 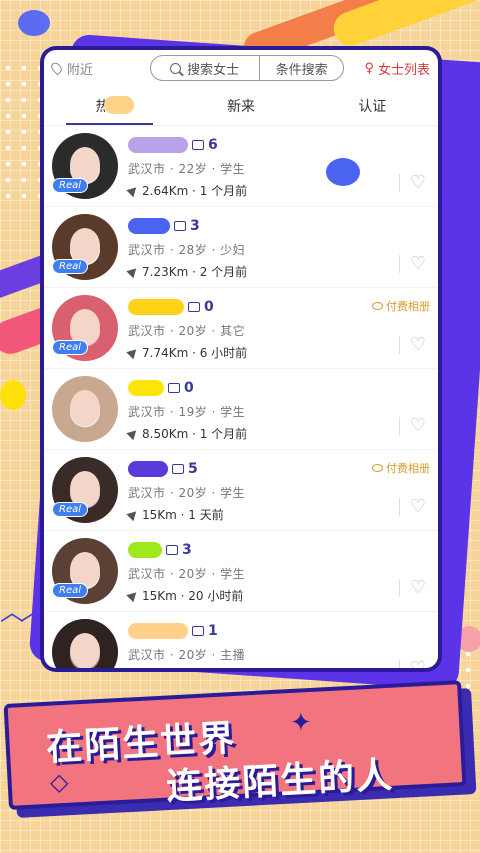 What do you see at coordinates (301, 723) in the screenshot?
I see `star-icon: ✦` at bounding box center [301, 723].